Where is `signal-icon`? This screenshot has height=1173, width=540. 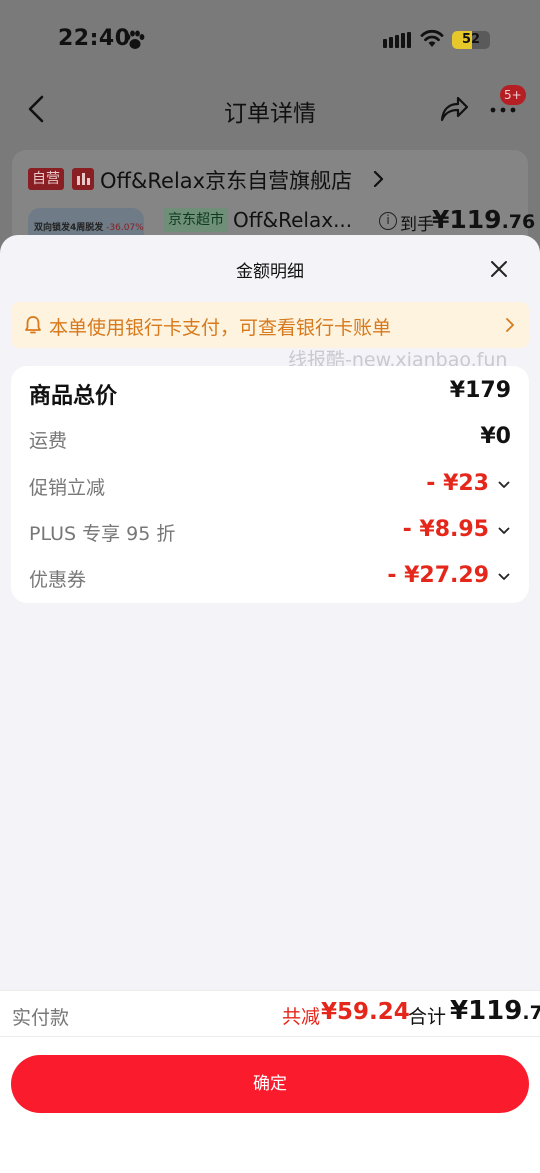
signal-icon is located at coordinates (397, 40).